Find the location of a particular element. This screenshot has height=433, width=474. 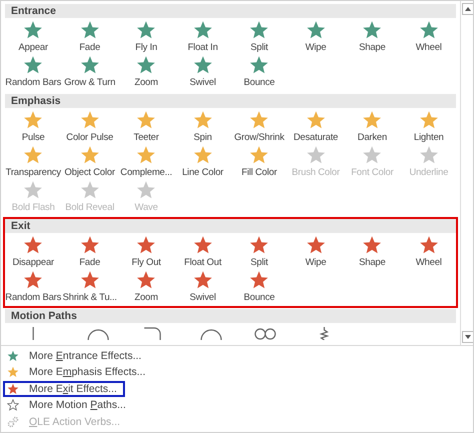

effect-option: Float In is located at coordinates (202, 37).